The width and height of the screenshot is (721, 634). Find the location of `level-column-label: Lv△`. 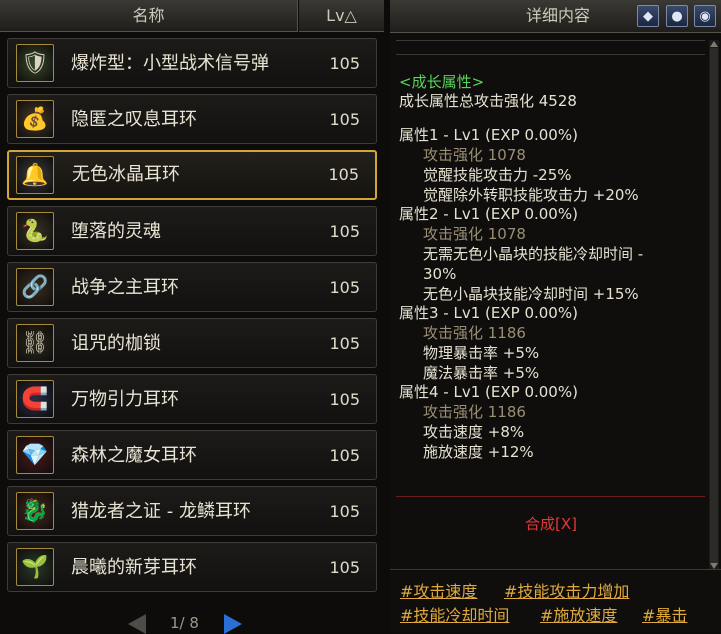

level-column-label: Lv△ is located at coordinates (341, 15).